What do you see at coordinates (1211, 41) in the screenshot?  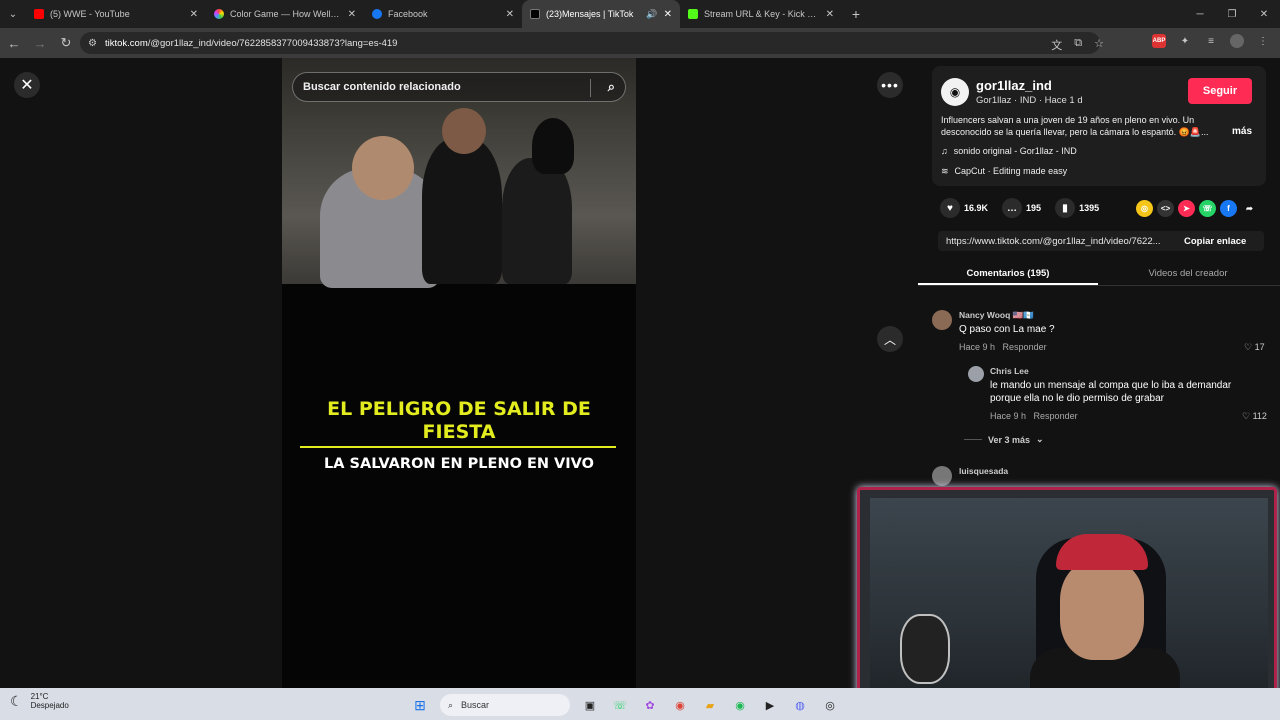 I see `media-controls-icon: ≡` at bounding box center [1211, 41].